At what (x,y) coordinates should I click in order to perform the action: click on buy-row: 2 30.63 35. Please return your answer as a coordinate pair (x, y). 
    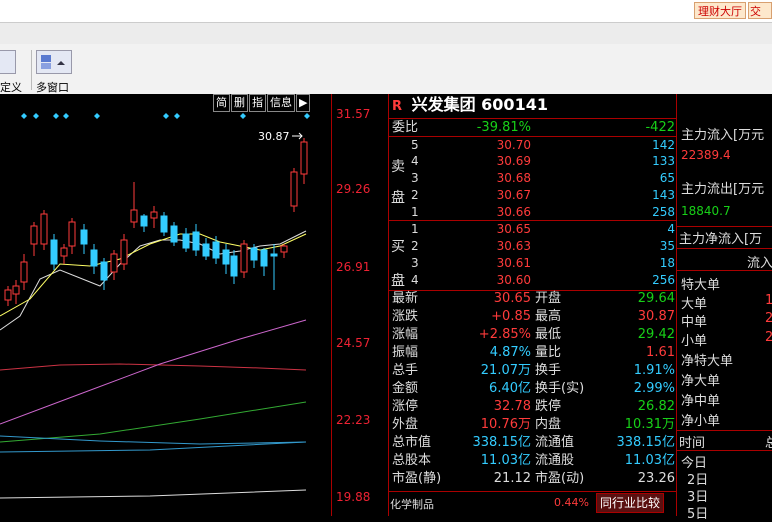
    Looking at the image, I should click on (533, 246).